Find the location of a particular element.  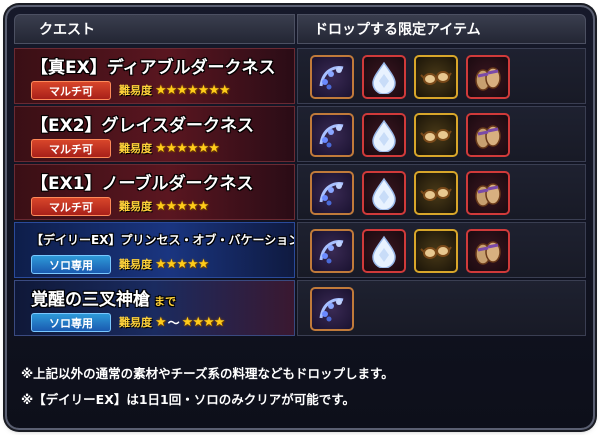

difficulty: 難易度 ★★★★★★★ is located at coordinates (175, 90).